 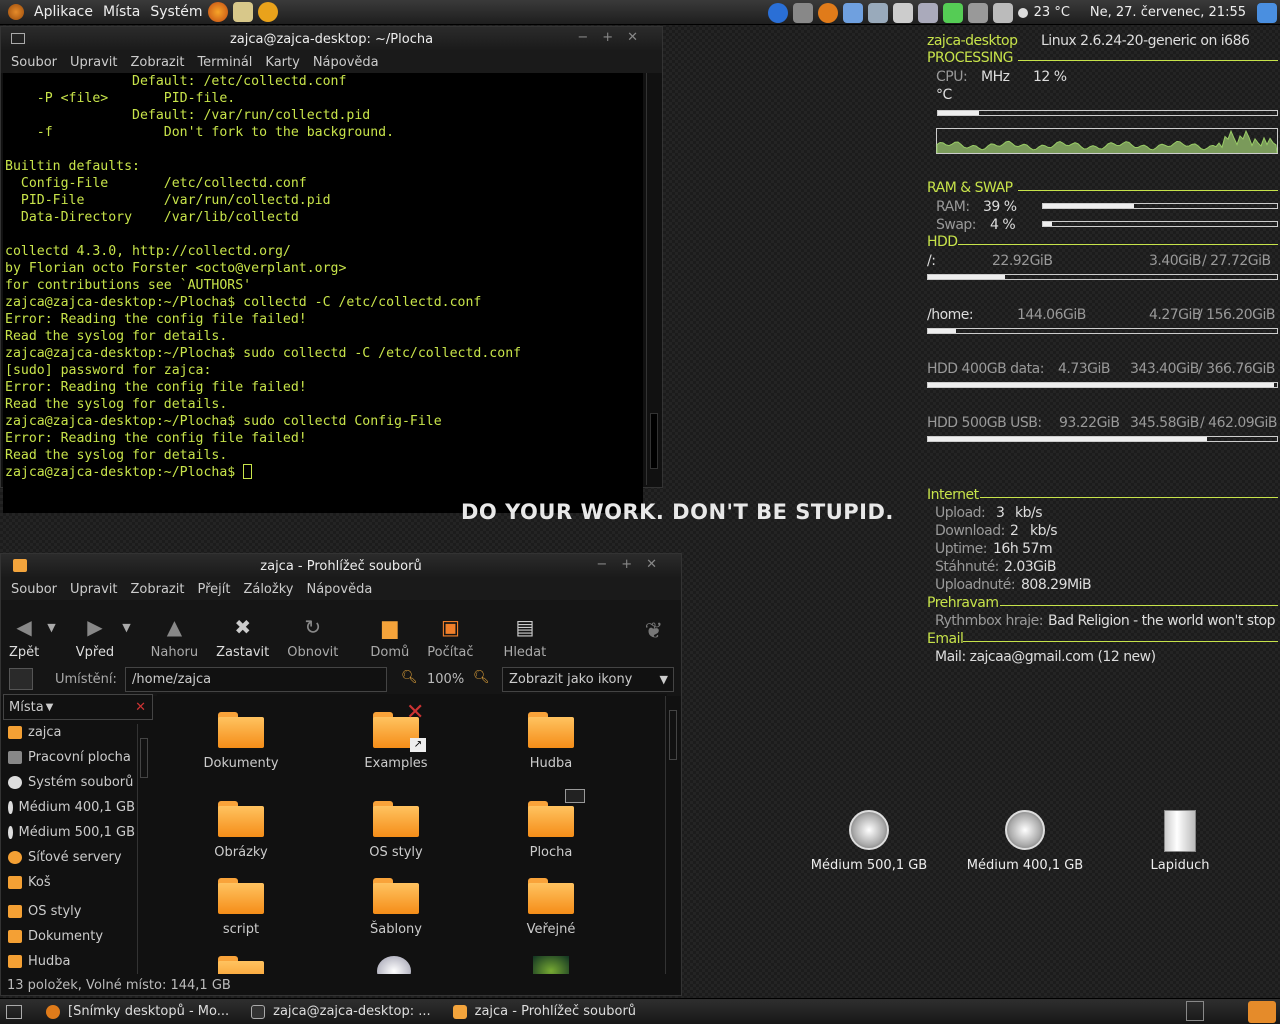 I want to click on folder-item-obrazky: Obrázky, so click(x=241, y=830).